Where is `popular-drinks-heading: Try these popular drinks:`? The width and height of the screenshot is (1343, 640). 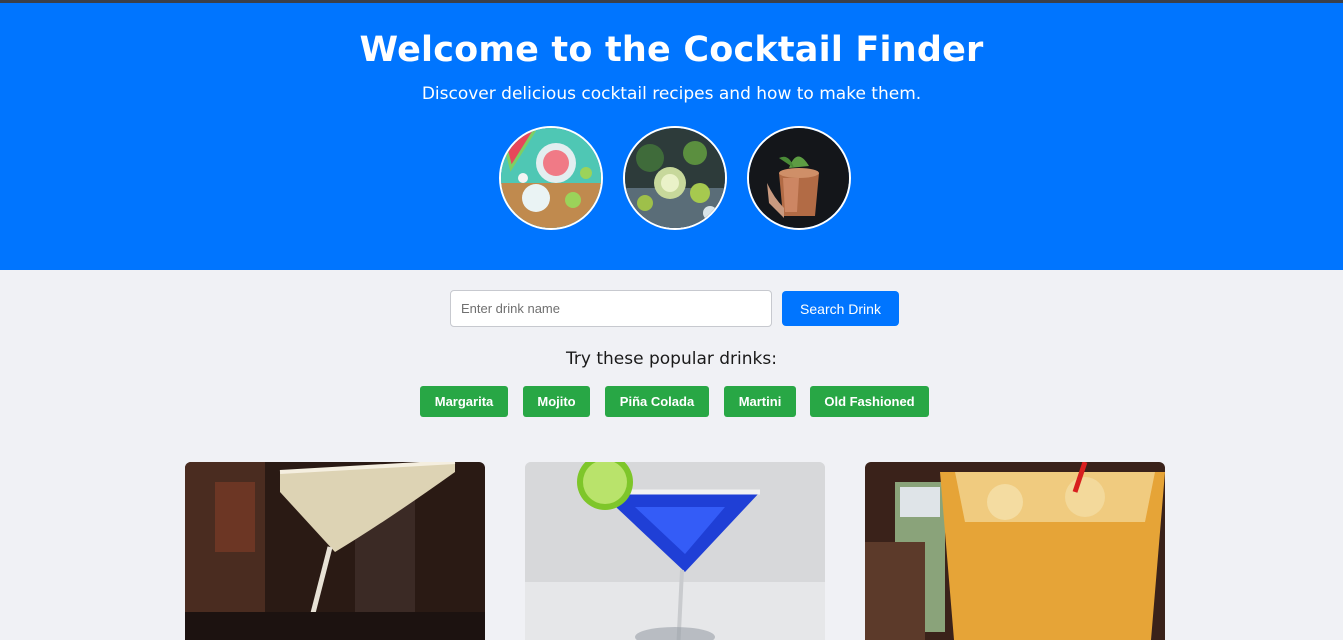
popular-drinks-heading: Try these popular drinks: is located at coordinates (671, 359).